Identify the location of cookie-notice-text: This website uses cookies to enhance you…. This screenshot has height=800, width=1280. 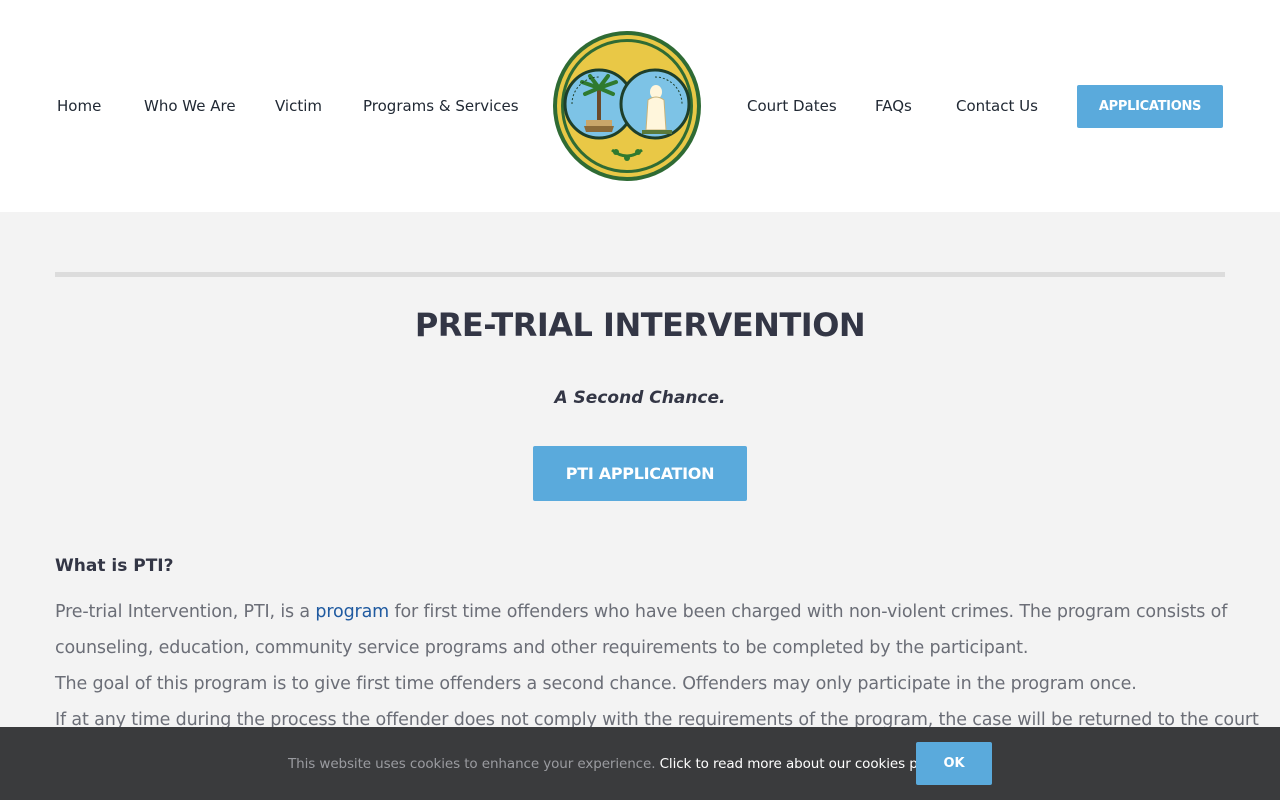
(474, 764).